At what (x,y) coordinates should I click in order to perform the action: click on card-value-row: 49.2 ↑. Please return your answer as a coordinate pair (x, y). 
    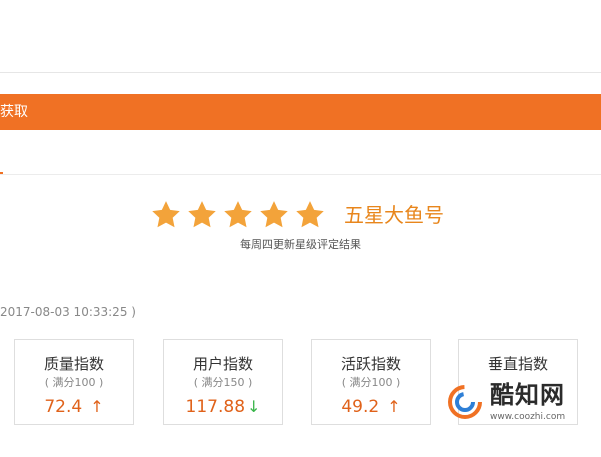
    Looking at the image, I should click on (371, 407).